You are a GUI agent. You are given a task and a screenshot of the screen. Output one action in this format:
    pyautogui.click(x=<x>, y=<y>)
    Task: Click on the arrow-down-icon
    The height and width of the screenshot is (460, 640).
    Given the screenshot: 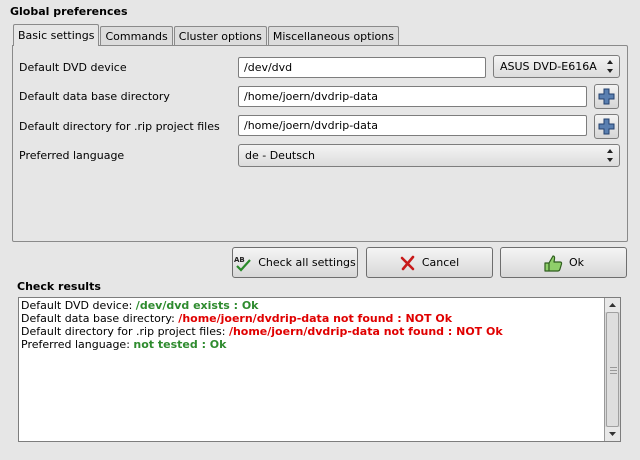 What is the action you would take?
    pyautogui.click(x=612, y=434)
    